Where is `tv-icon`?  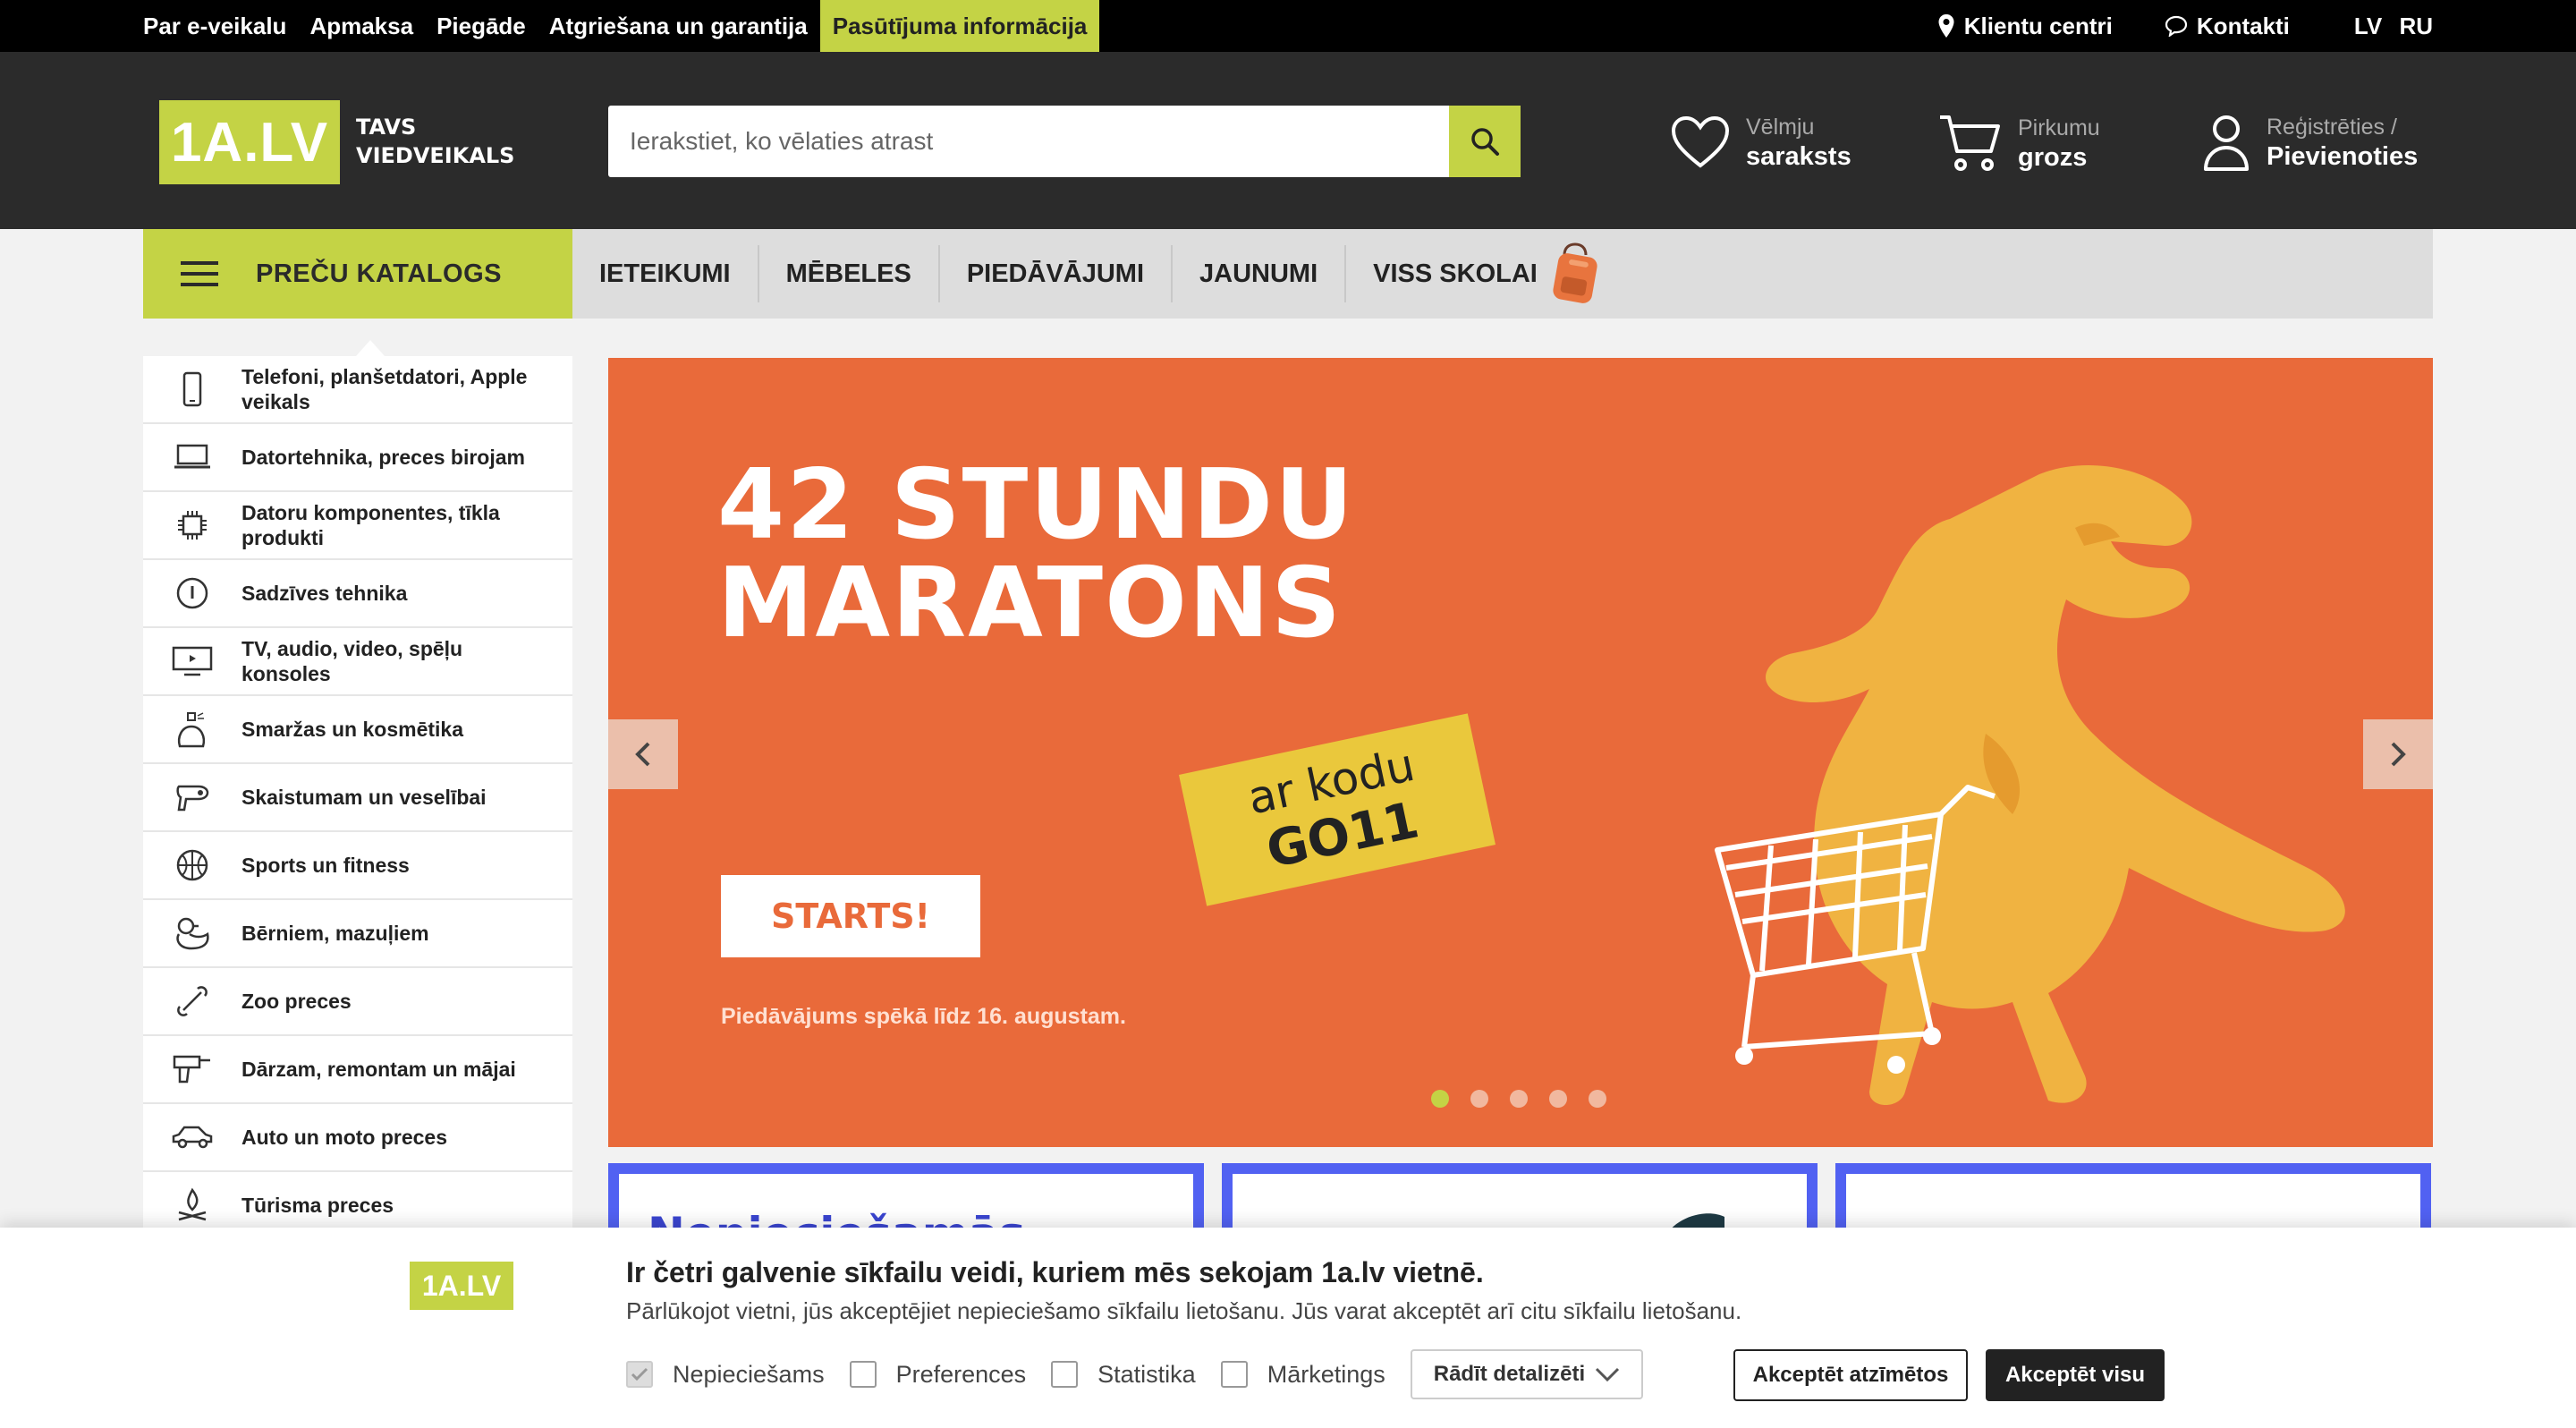
tv-icon is located at coordinates (192, 661).